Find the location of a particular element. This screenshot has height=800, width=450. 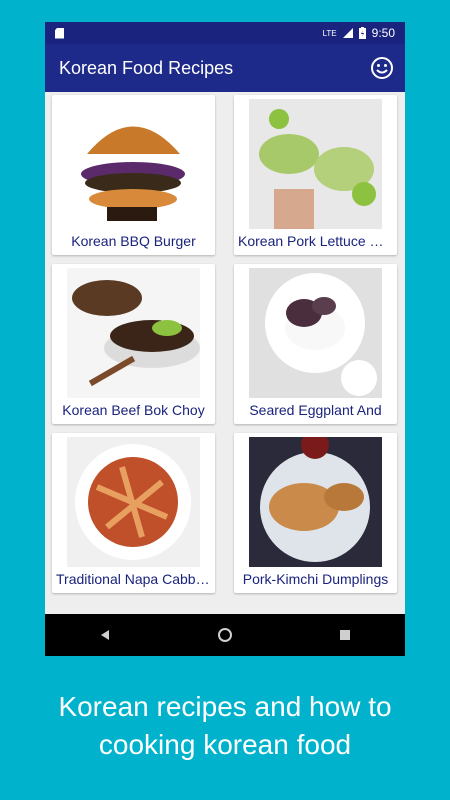

recipe-card: Seared Eggplant And is located at coordinates (315, 344).